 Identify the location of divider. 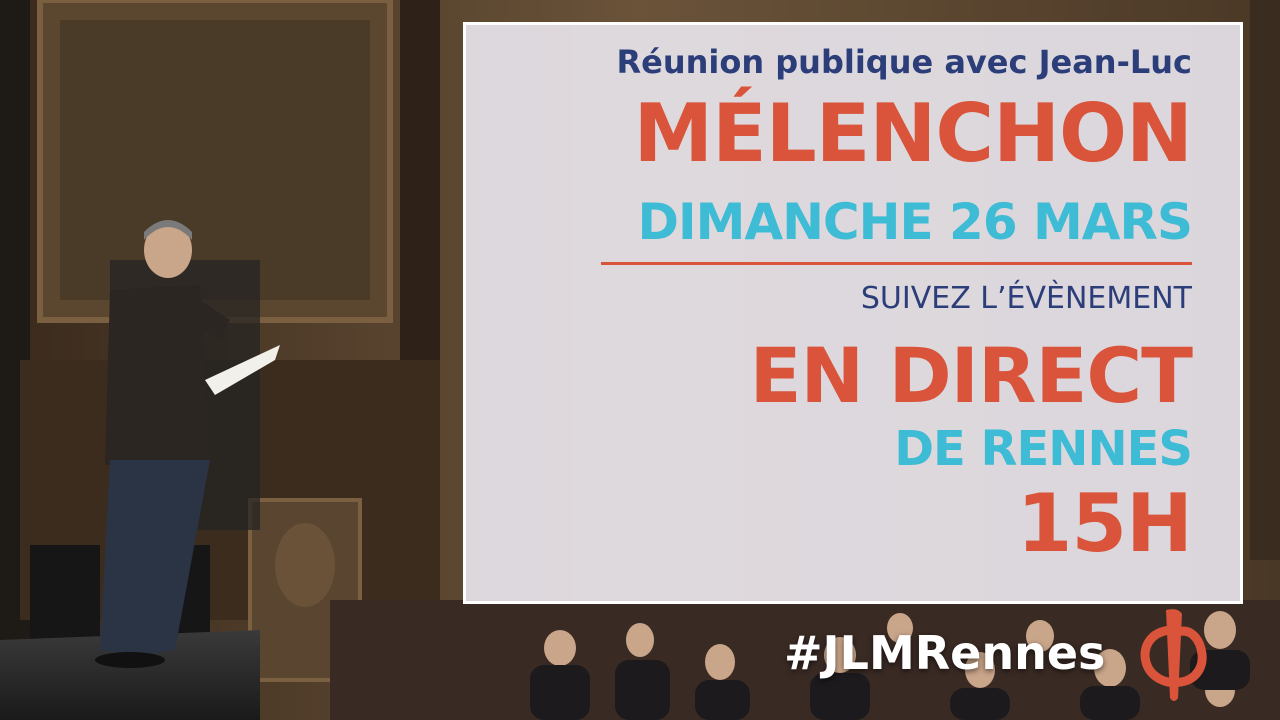
(896, 263).